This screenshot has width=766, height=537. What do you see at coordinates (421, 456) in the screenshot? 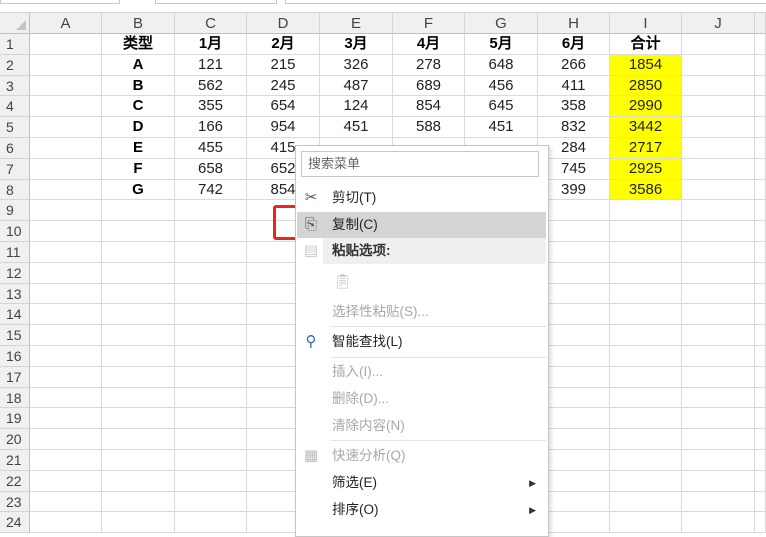
I see `menu-item-quick-analysis: ▦ 快速分析(Q)` at bounding box center [421, 456].